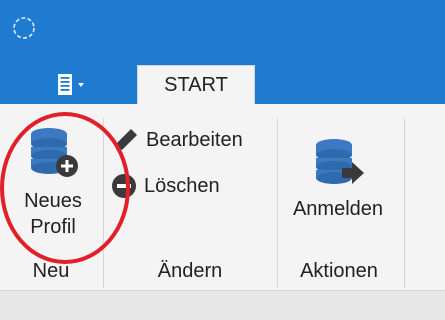 Image resolution: width=445 pixels, height=320 pixels. What do you see at coordinates (222, 305) in the screenshot?
I see `content-area` at bounding box center [222, 305].